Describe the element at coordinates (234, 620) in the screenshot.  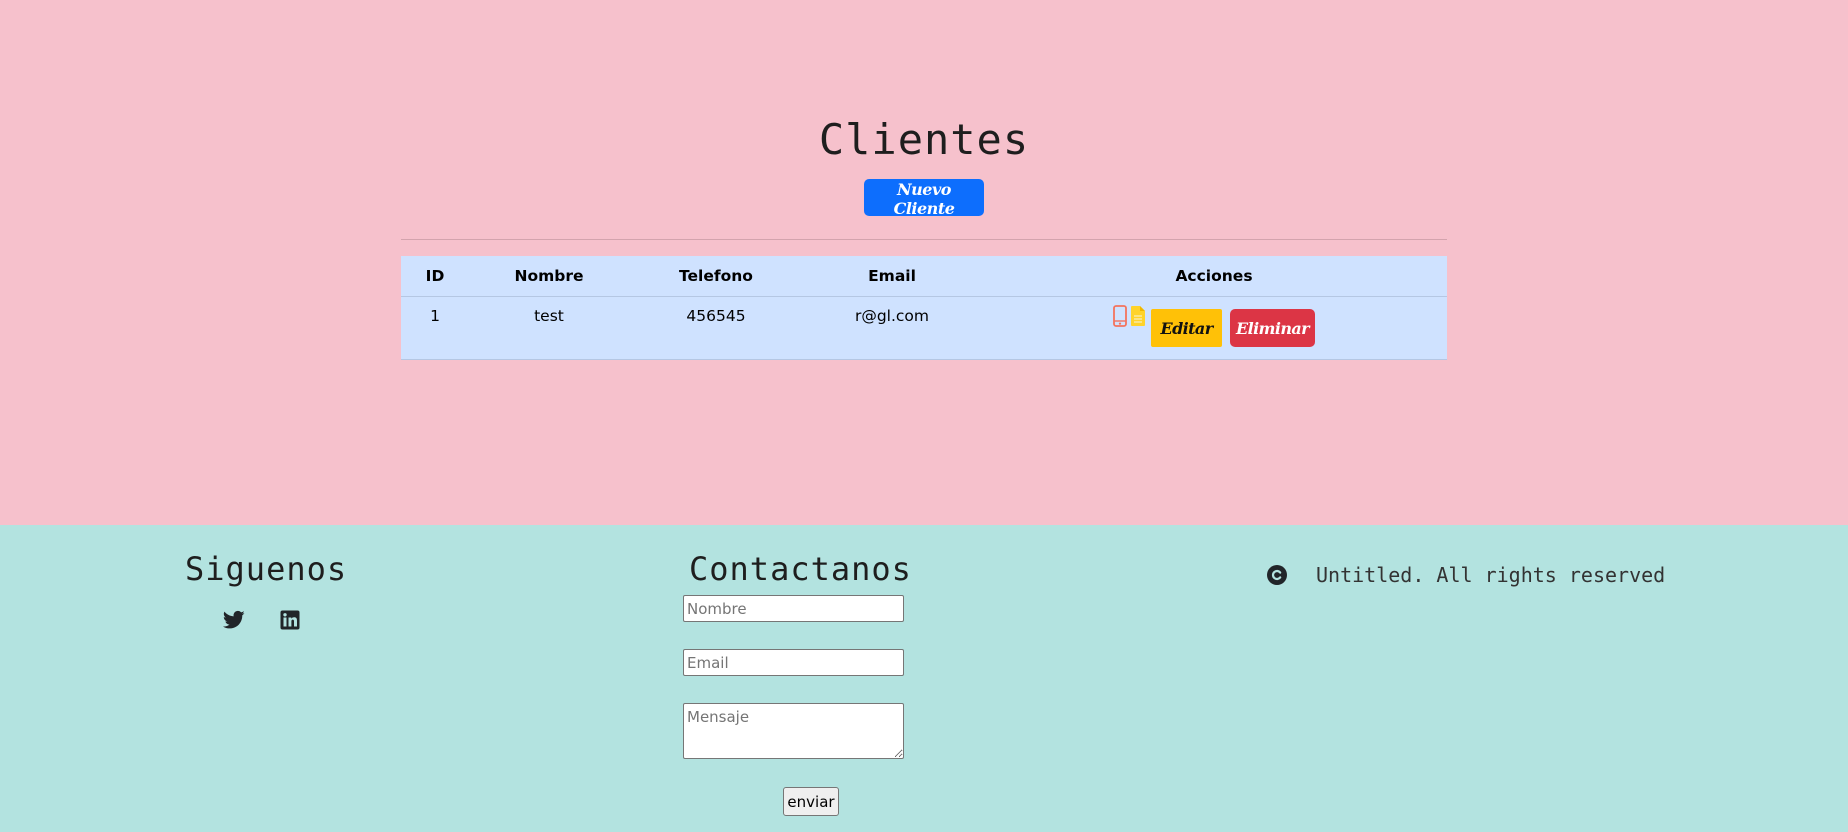
I see `twitter-icon` at that location.